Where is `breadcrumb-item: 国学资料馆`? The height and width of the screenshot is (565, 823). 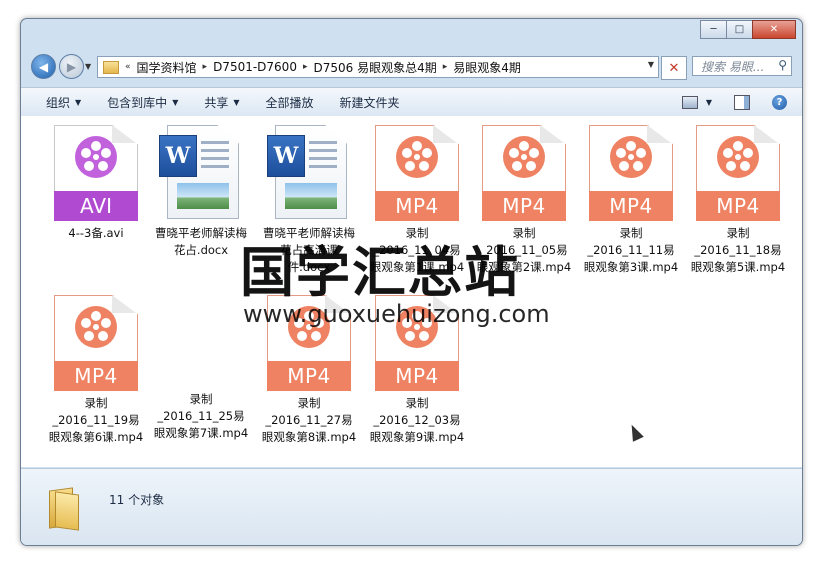 breadcrumb-item: 国学资料馆 is located at coordinates (167, 67).